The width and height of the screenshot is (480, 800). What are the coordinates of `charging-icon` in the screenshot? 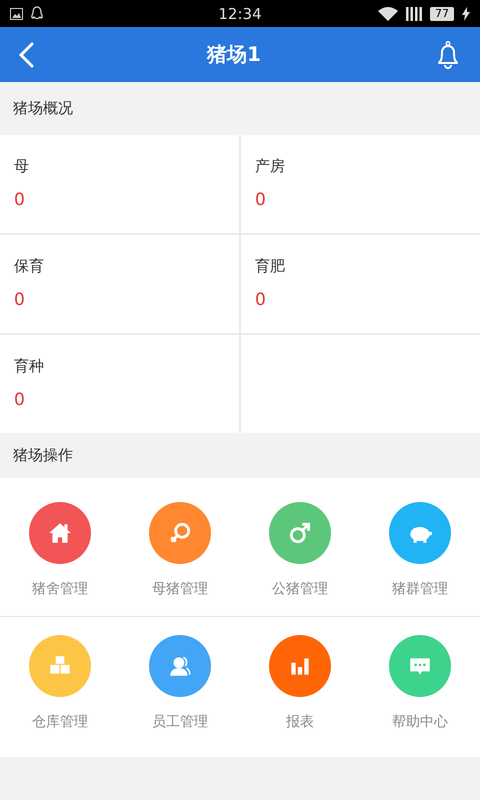 It's located at (466, 13).